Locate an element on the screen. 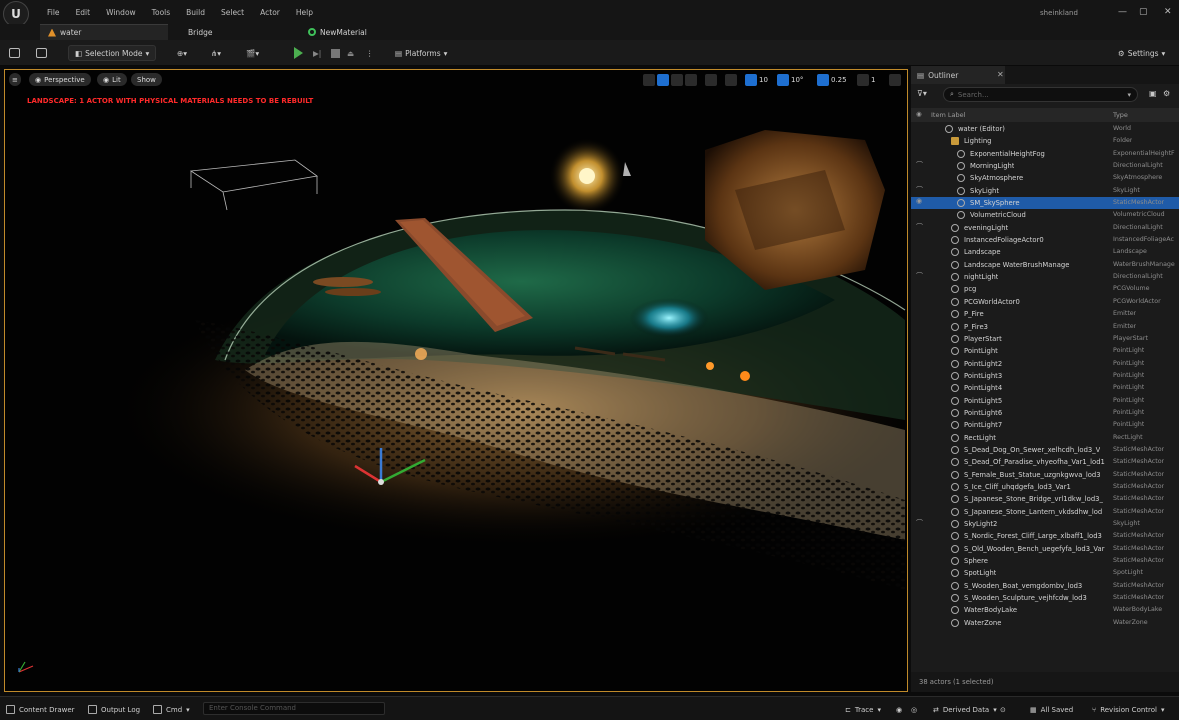 Image resolution: width=1179 pixels, height=720 pixels. viewport-menu-icon: ≡ is located at coordinates (15, 79).